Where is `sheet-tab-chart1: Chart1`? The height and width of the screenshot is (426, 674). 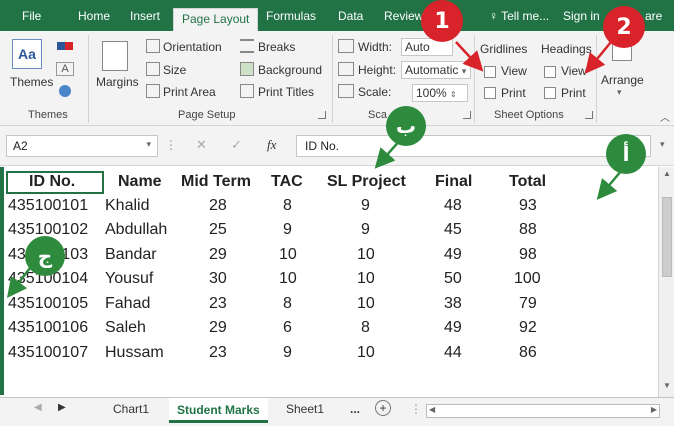
sheet-tab-chart1: Chart1 is located at coordinates (131, 409).